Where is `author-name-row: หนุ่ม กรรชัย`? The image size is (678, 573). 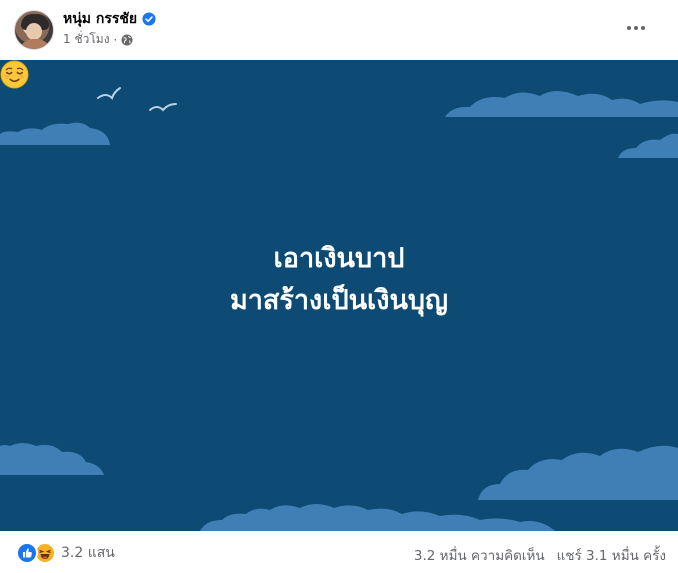
author-name-row: หนุ่ม กรรชัย is located at coordinates (109, 19).